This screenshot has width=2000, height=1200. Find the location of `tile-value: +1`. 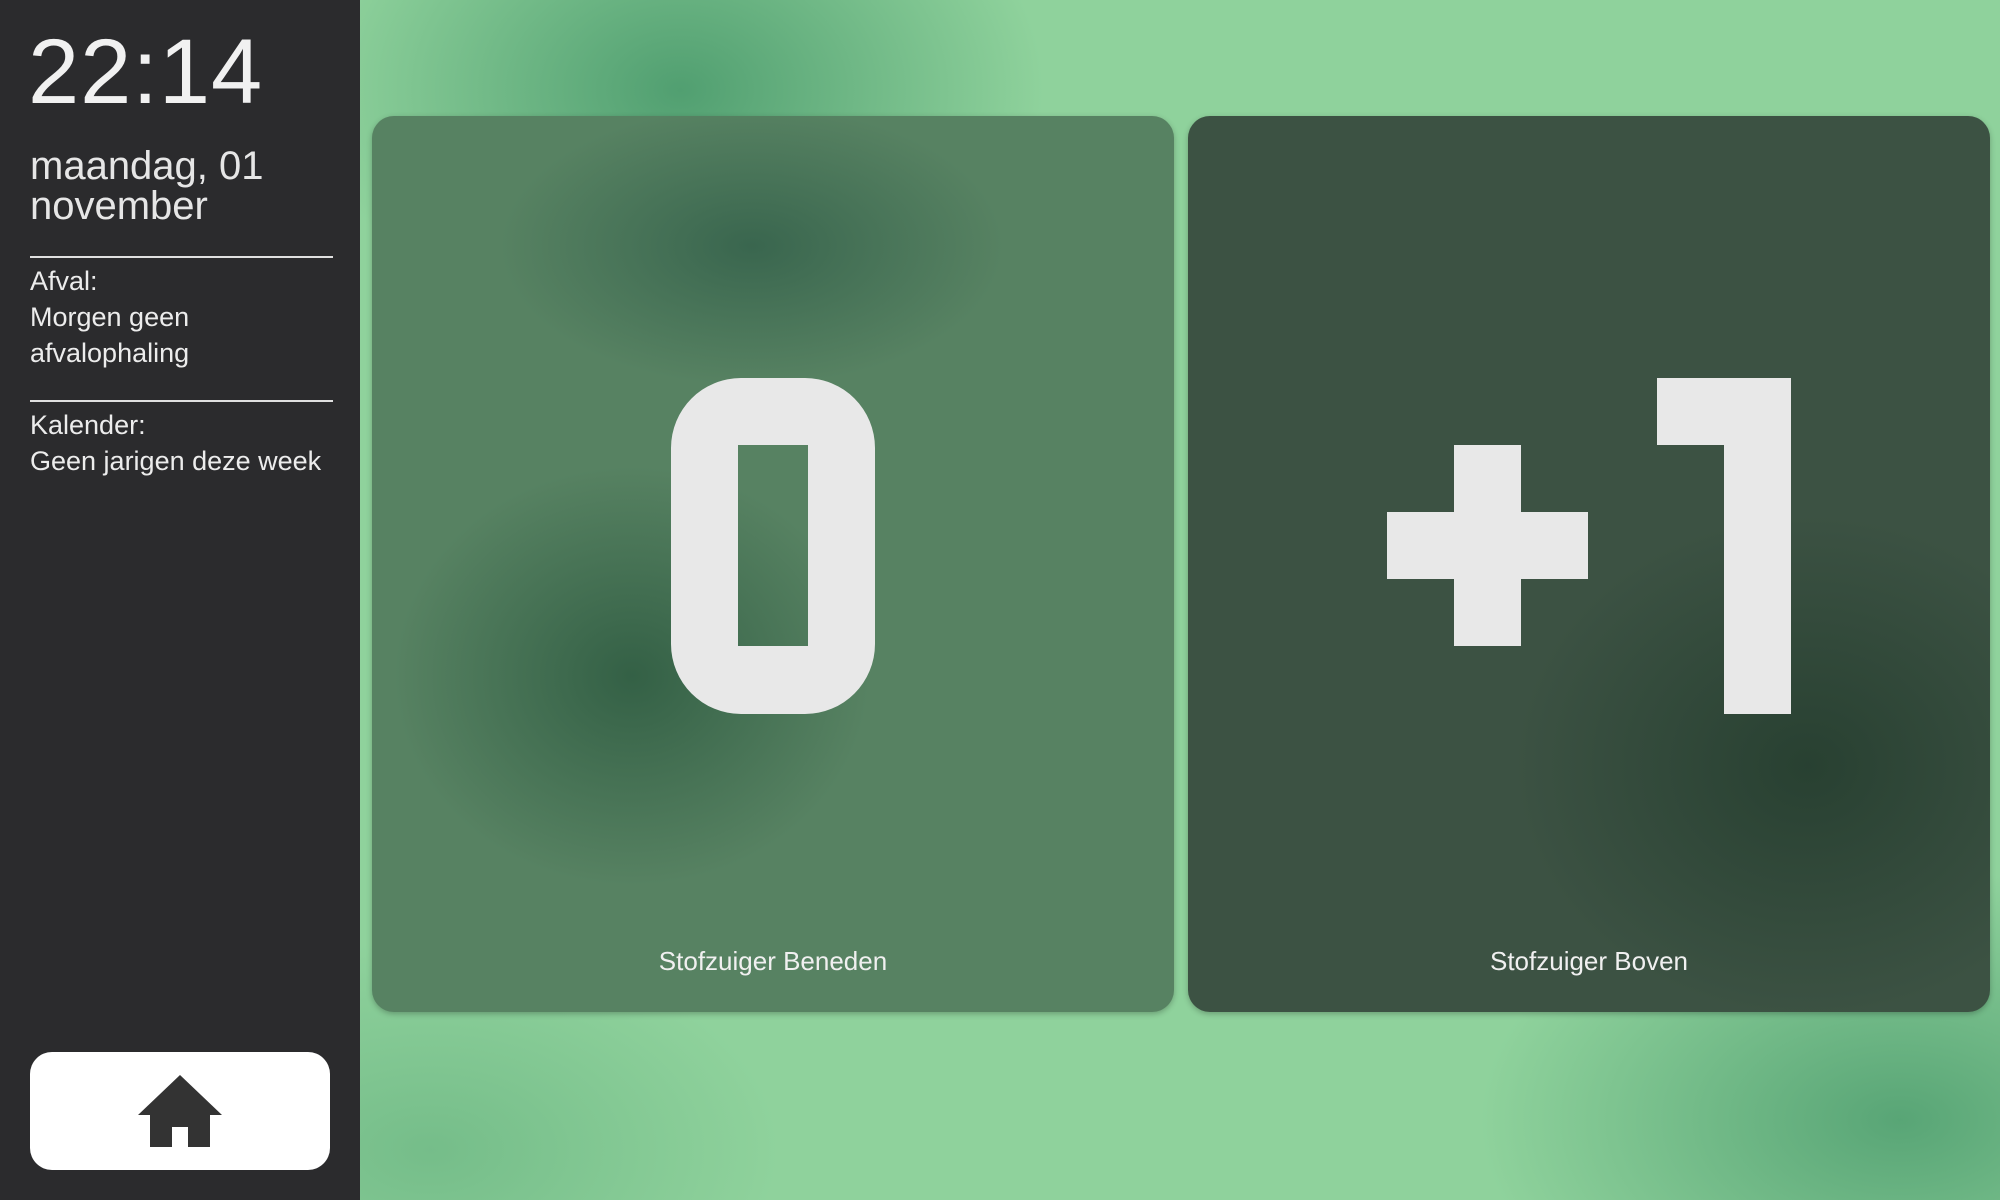

tile-value: +1 is located at coordinates (1589, 546).